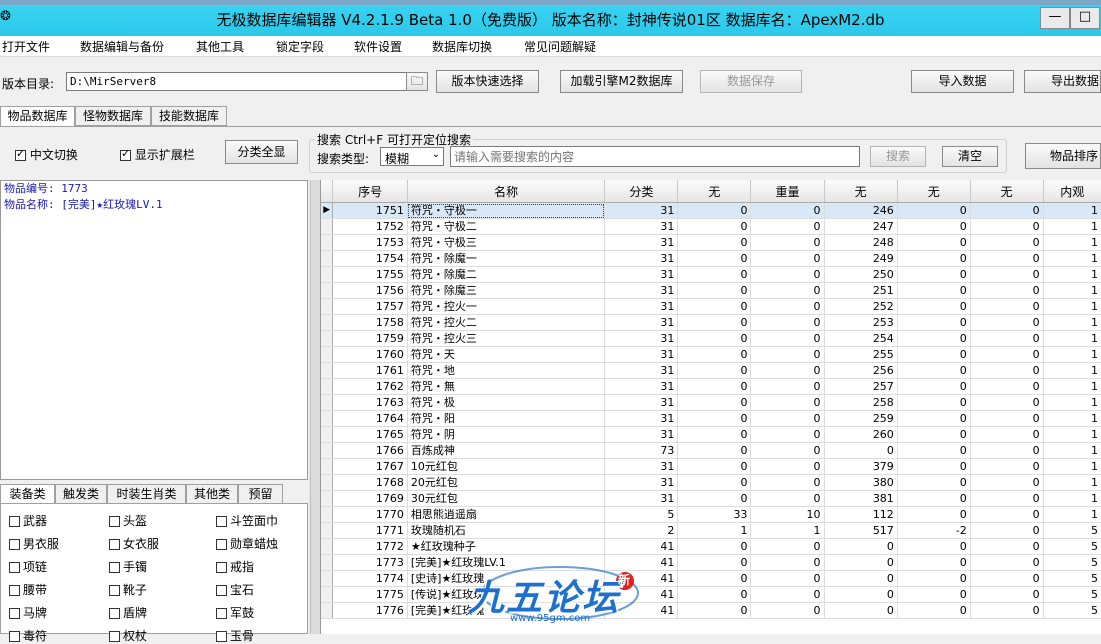 The image size is (1101, 644). Describe the element at coordinates (26, 46) in the screenshot. I see `menu-open-file: 打开文件` at that location.